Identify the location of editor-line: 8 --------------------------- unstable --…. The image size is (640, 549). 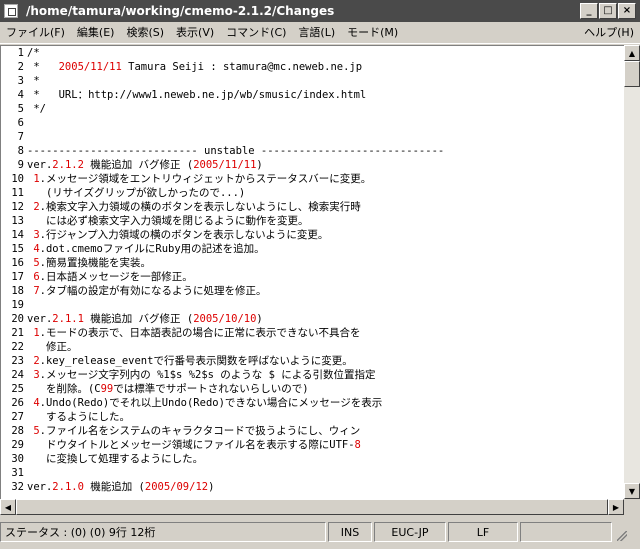
(312, 151).